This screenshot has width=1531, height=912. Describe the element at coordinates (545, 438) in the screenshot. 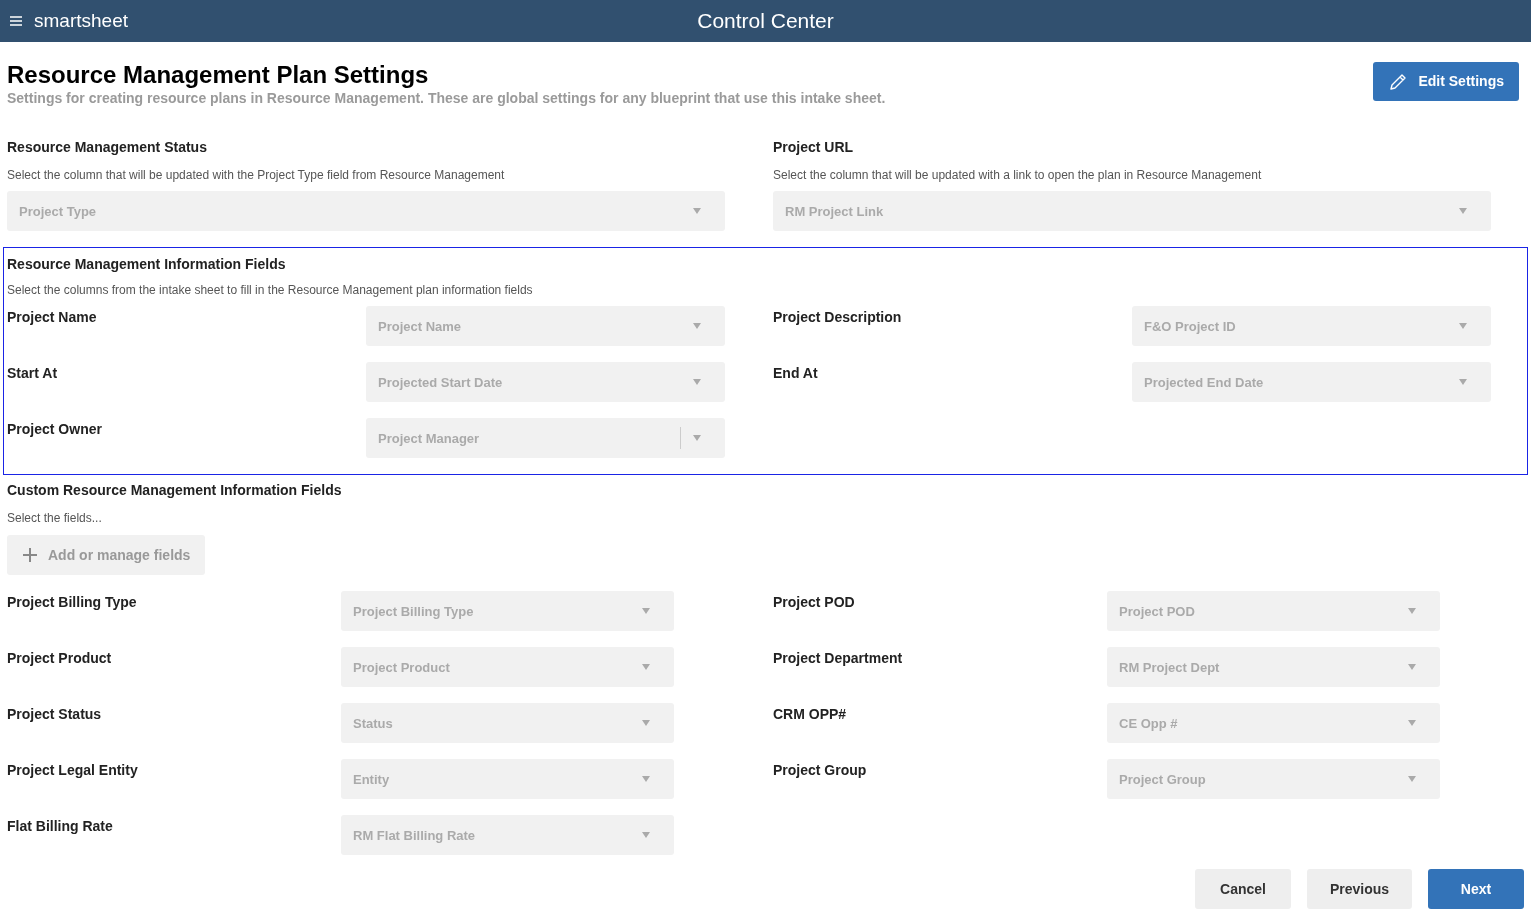

I see `select-field: Project Manager` at that location.